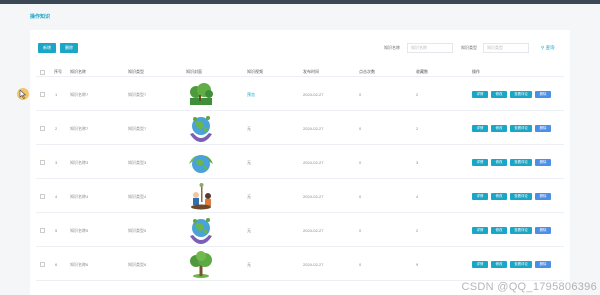 This screenshot has height=295, width=600. I want to click on delete-button: 删除, so click(69, 48).